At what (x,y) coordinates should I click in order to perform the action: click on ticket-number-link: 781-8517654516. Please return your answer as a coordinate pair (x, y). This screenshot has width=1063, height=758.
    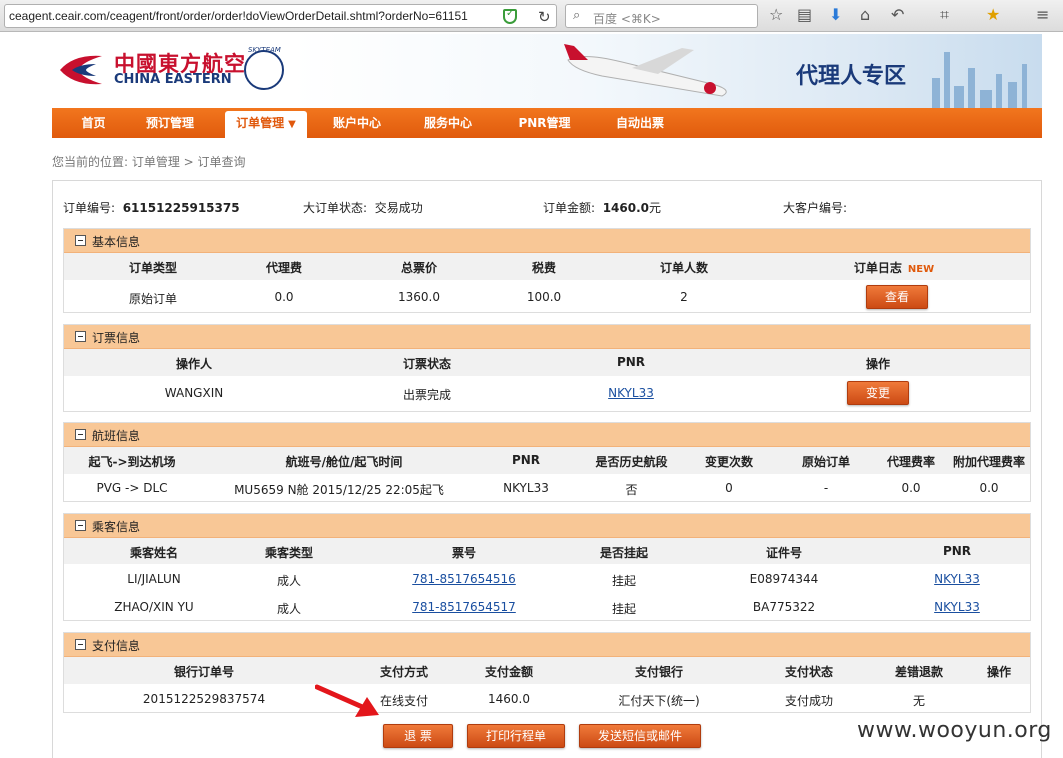
    Looking at the image, I should click on (464, 579).